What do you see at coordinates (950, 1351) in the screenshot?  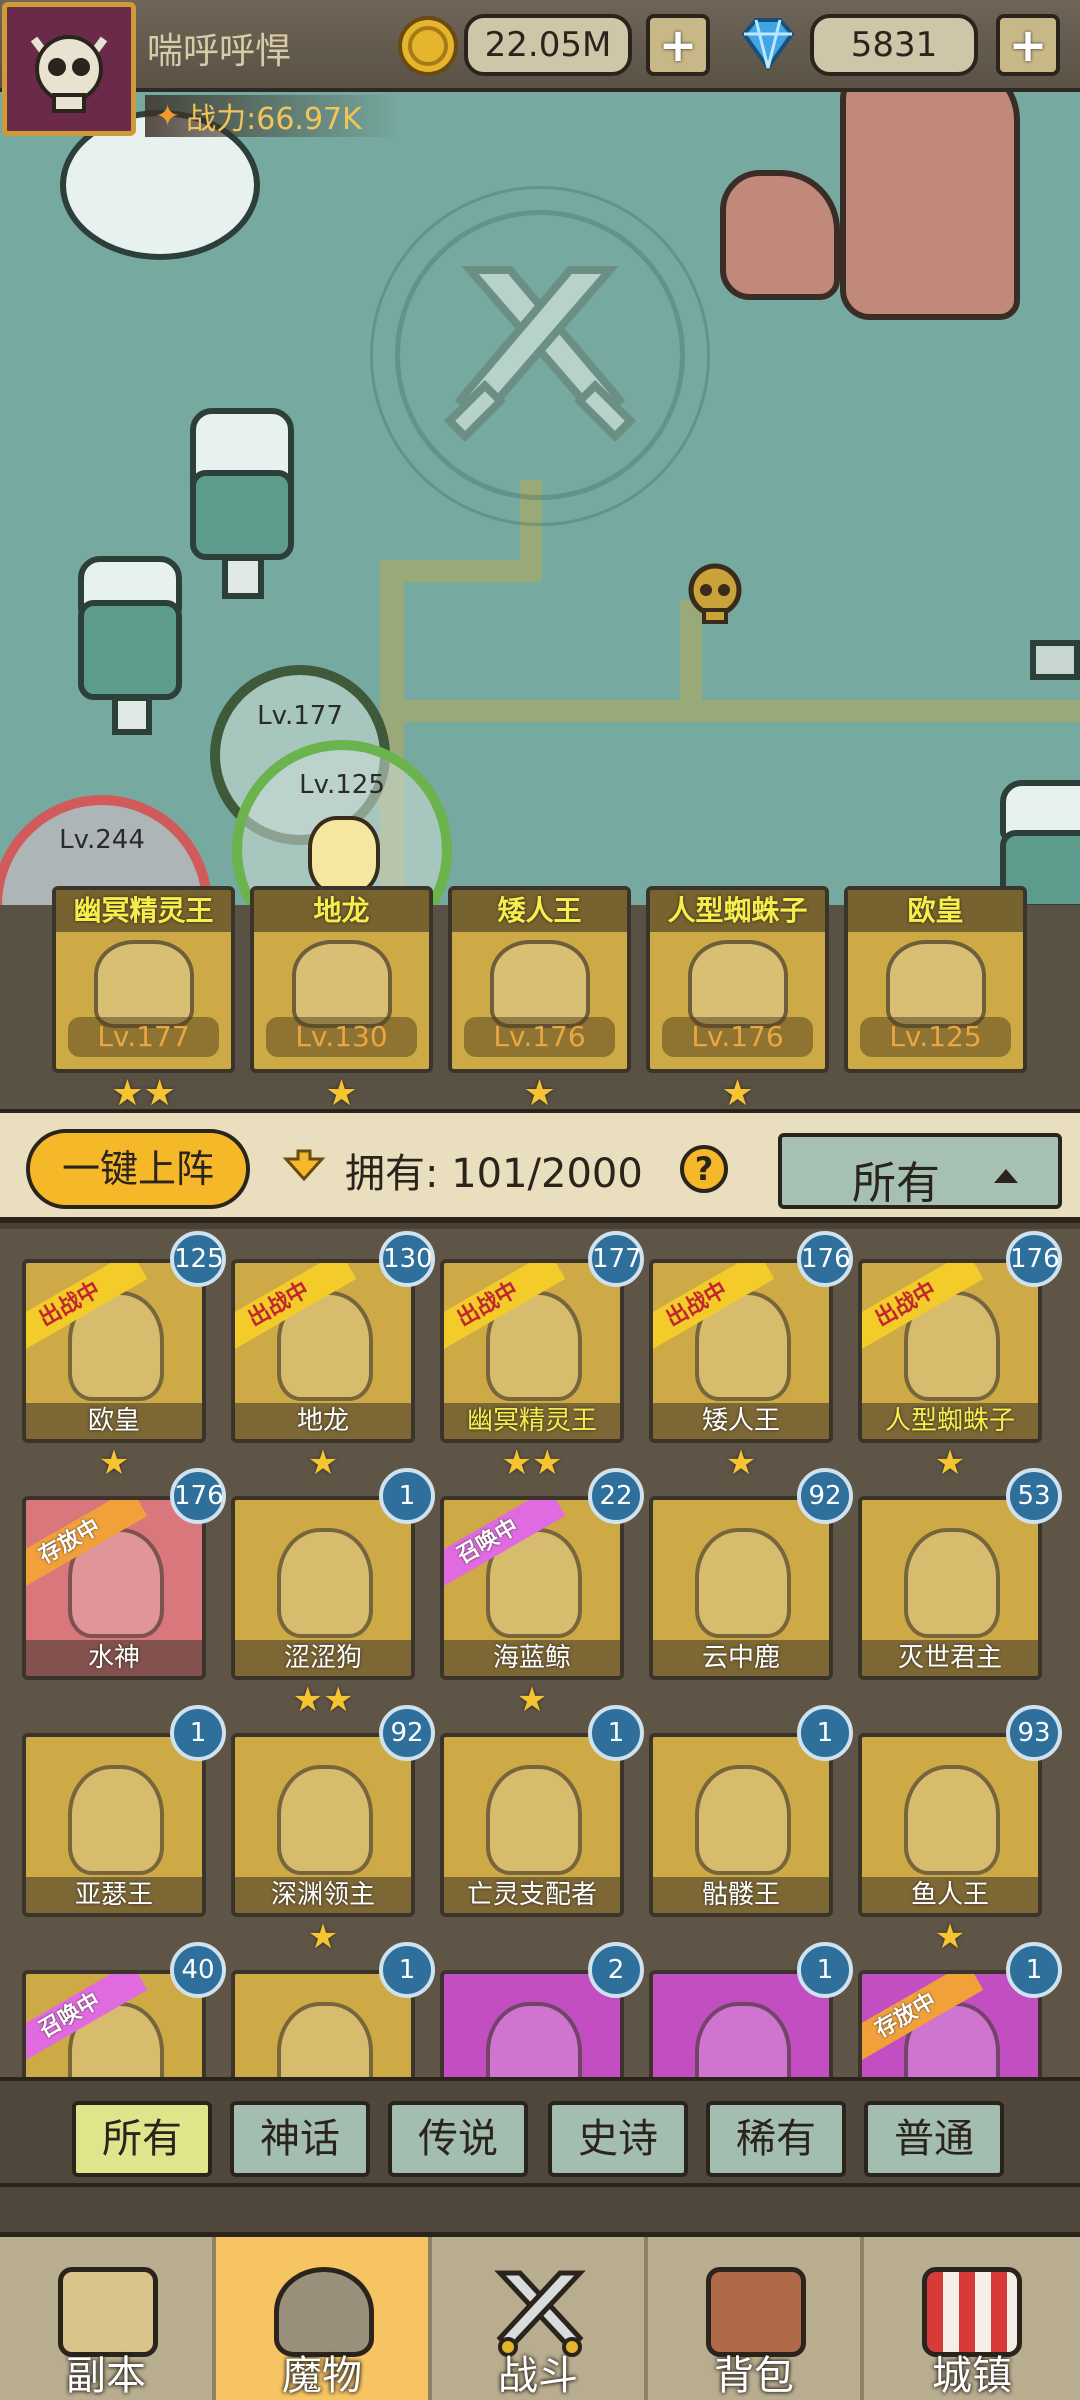 I see `monster-card: 人型蜘蛛子 出战中` at bounding box center [950, 1351].